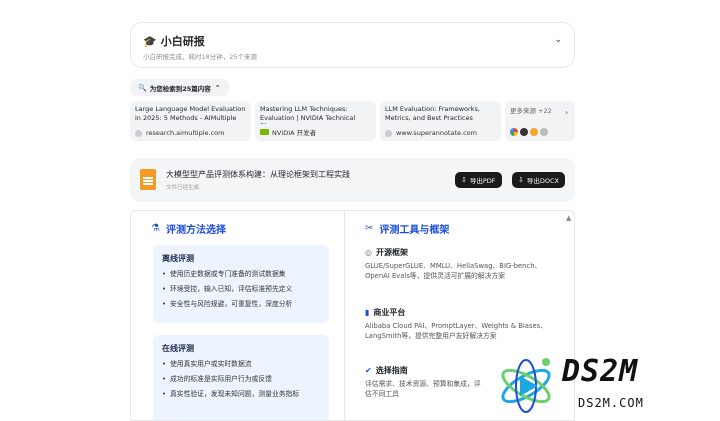  I want to click on tools-icon: ✂, so click(369, 228).